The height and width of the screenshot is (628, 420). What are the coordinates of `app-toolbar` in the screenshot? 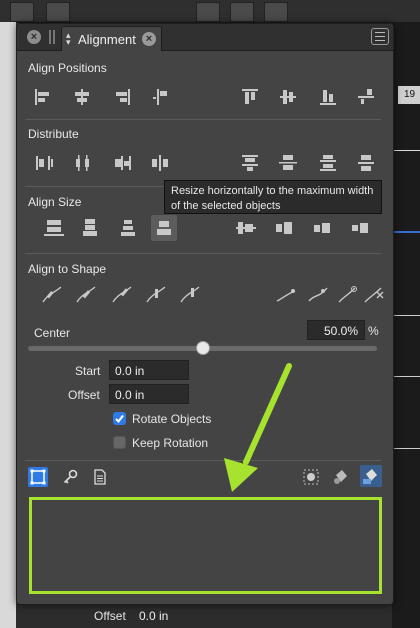 It's located at (210, 11).